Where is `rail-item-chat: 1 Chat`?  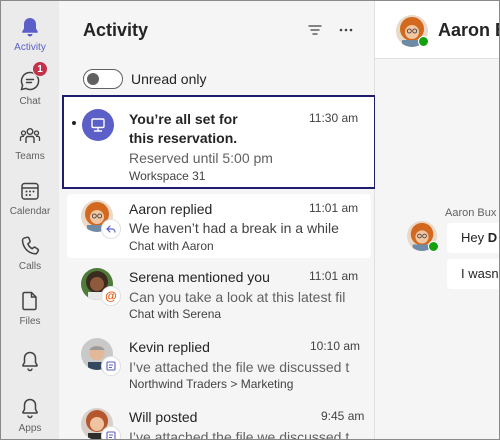
rail-item-chat: 1 Chat is located at coordinates (30, 90).